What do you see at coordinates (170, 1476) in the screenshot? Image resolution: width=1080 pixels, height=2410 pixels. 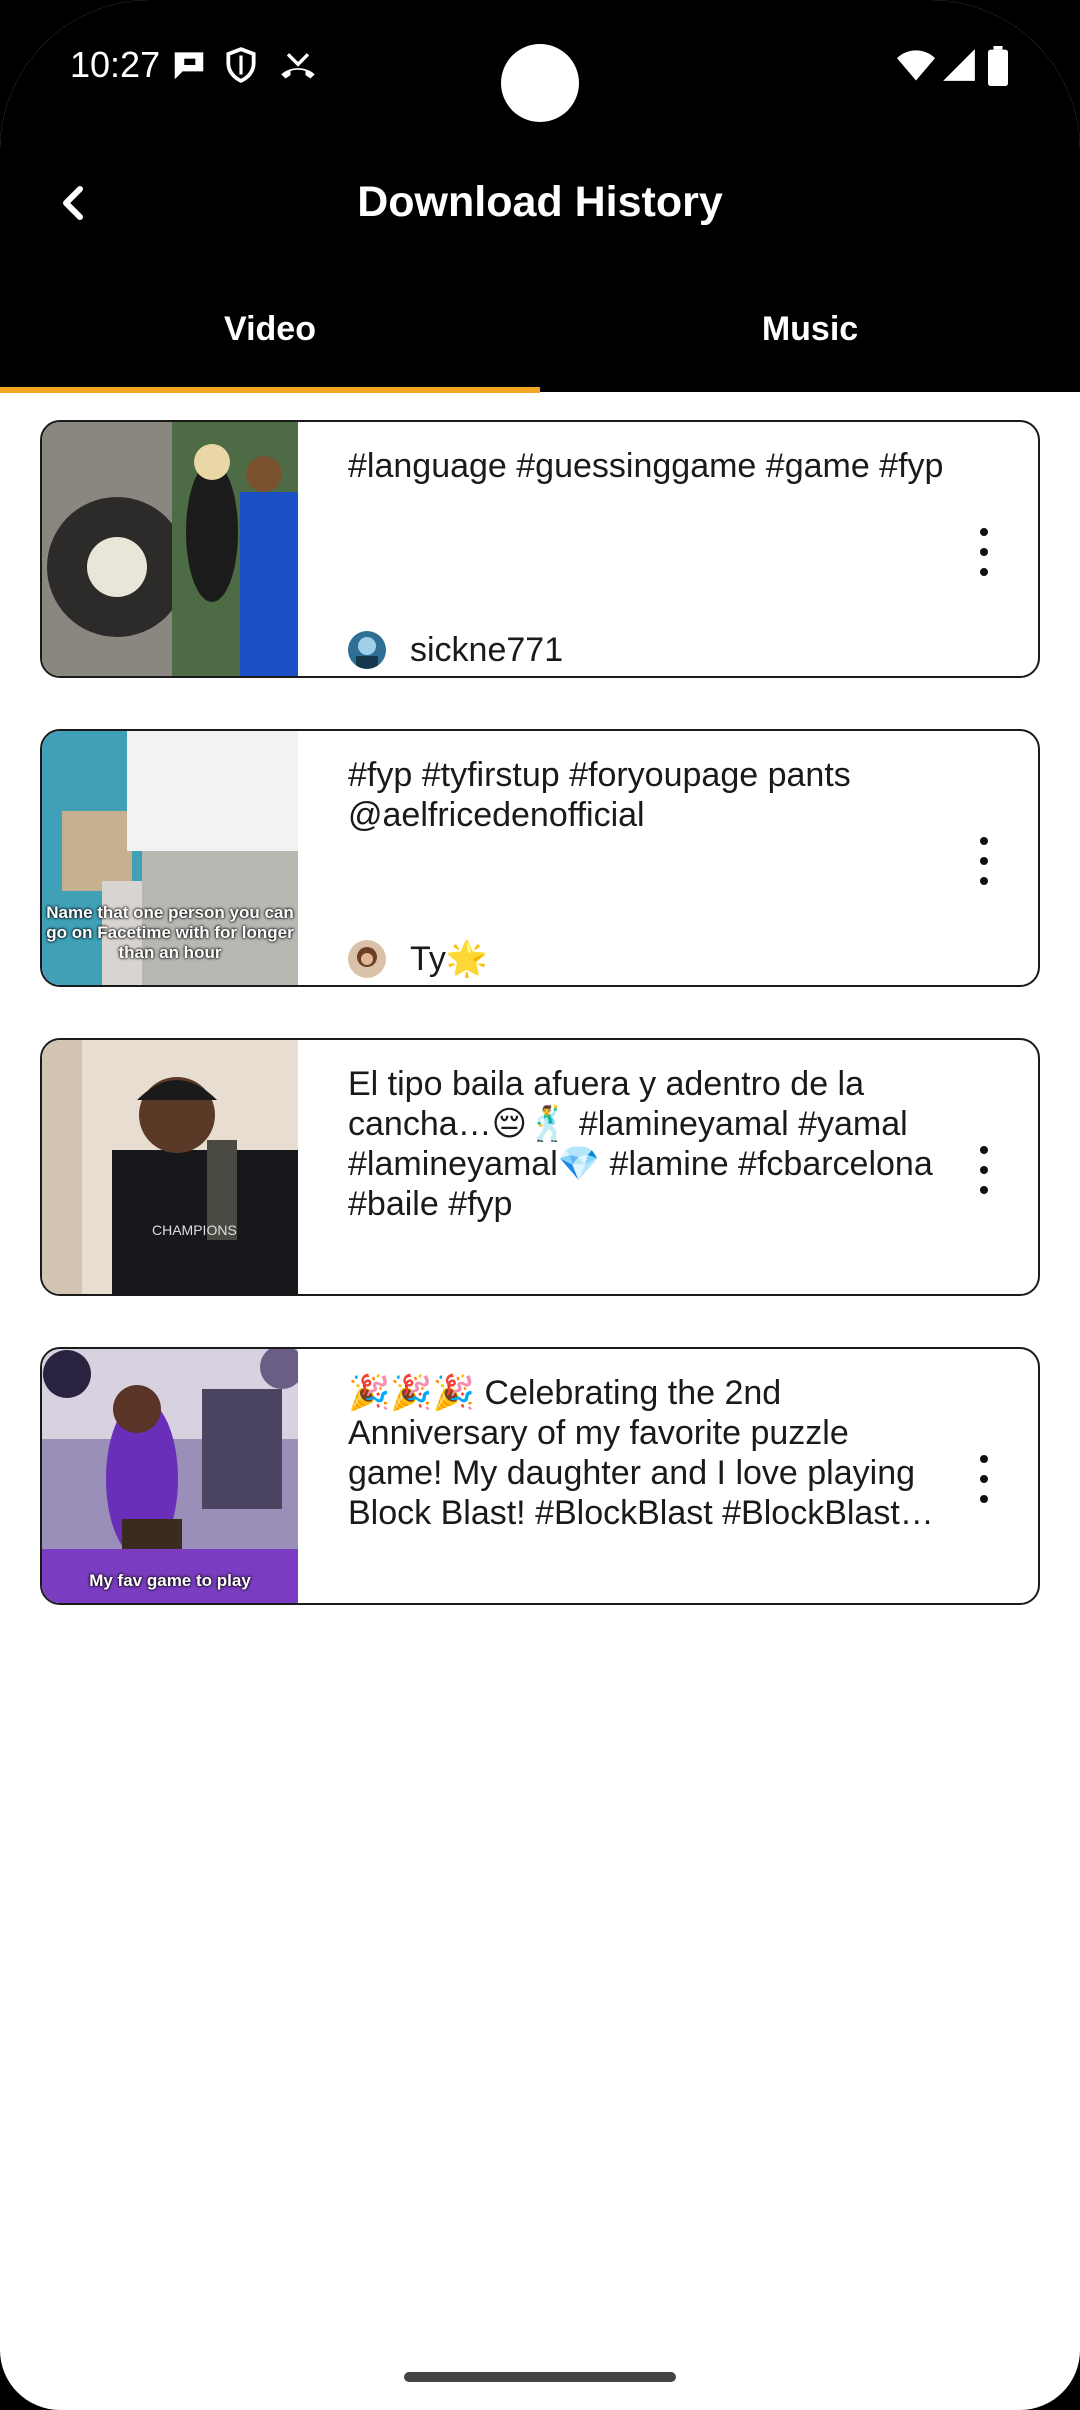 I see `video-thumbnail: My fav game to play` at bounding box center [170, 1476].